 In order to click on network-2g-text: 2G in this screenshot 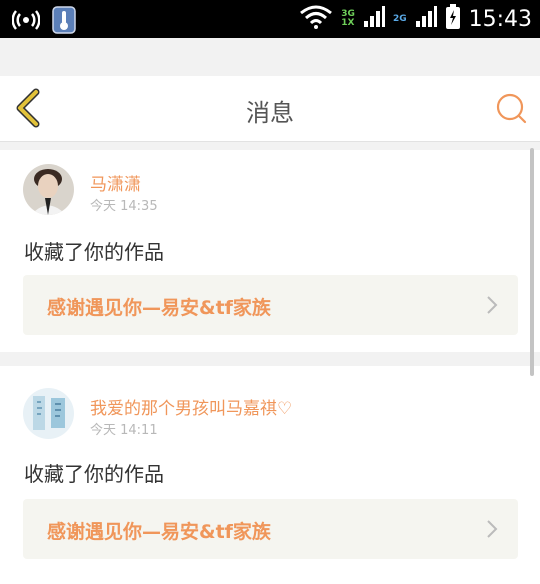, I will do `click(399, 18)`.